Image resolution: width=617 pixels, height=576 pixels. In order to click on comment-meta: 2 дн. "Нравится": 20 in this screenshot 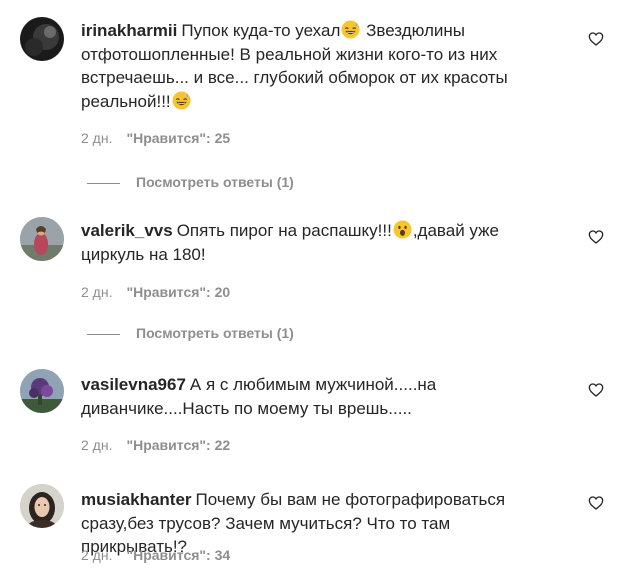, I will do `click(155, 292)`.